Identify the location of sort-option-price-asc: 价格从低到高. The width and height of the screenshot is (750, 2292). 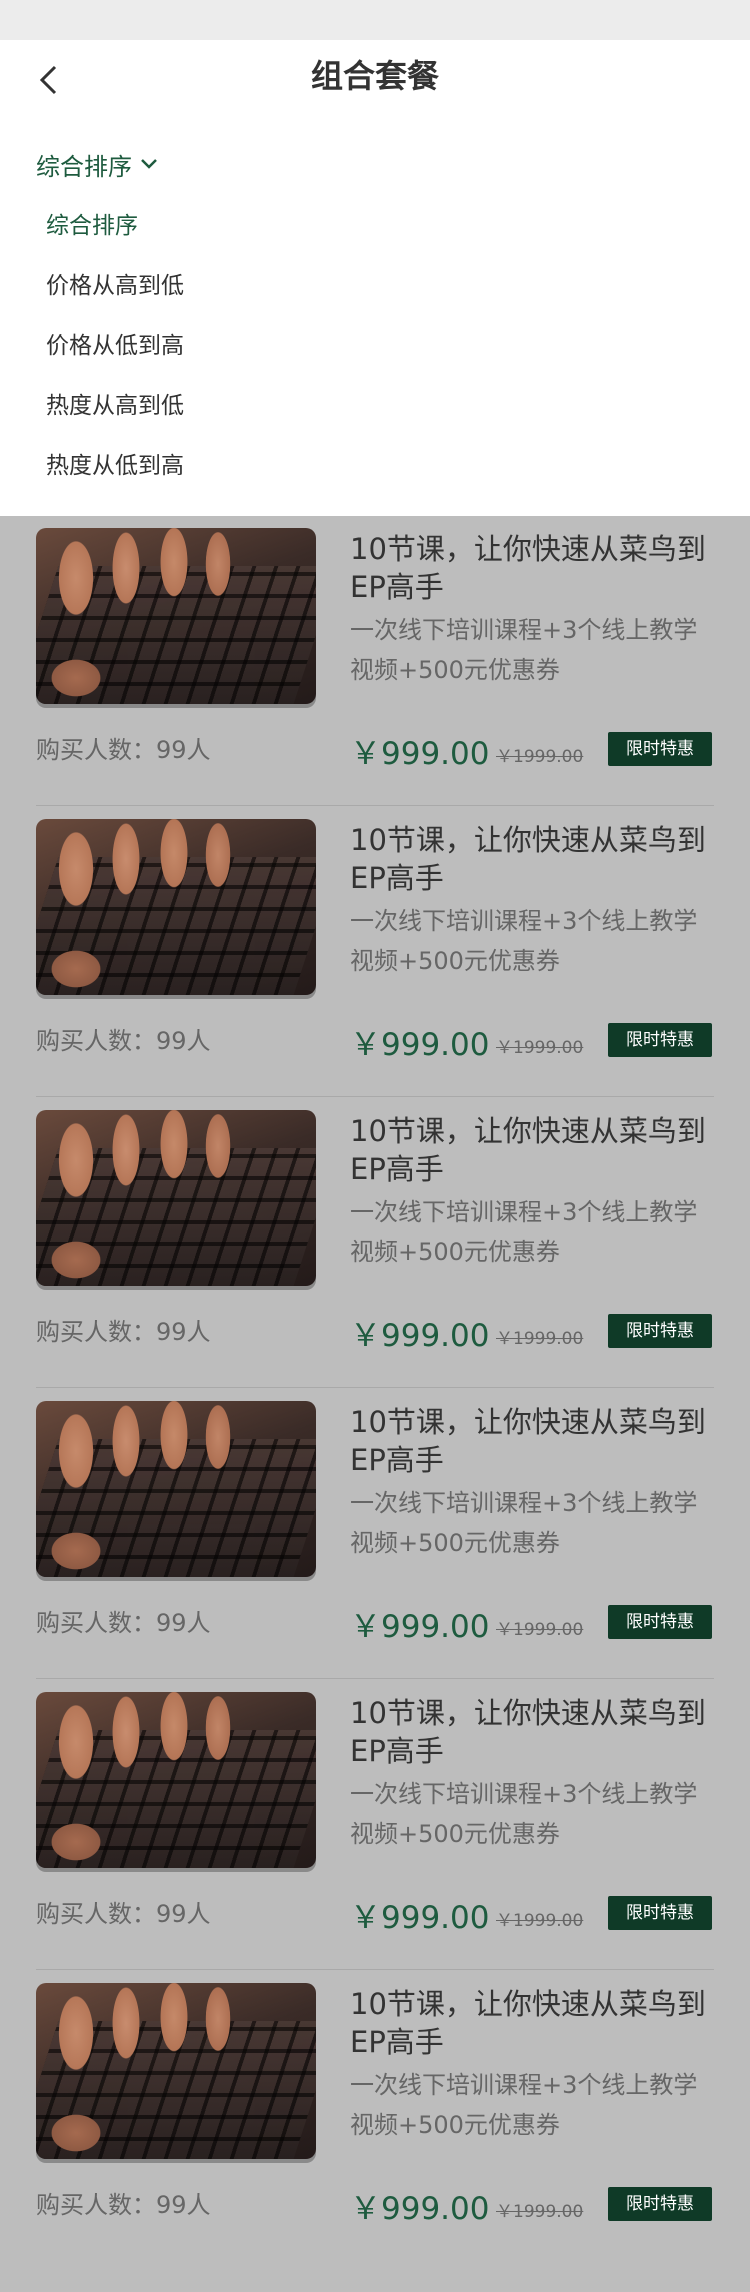
(115, 346).